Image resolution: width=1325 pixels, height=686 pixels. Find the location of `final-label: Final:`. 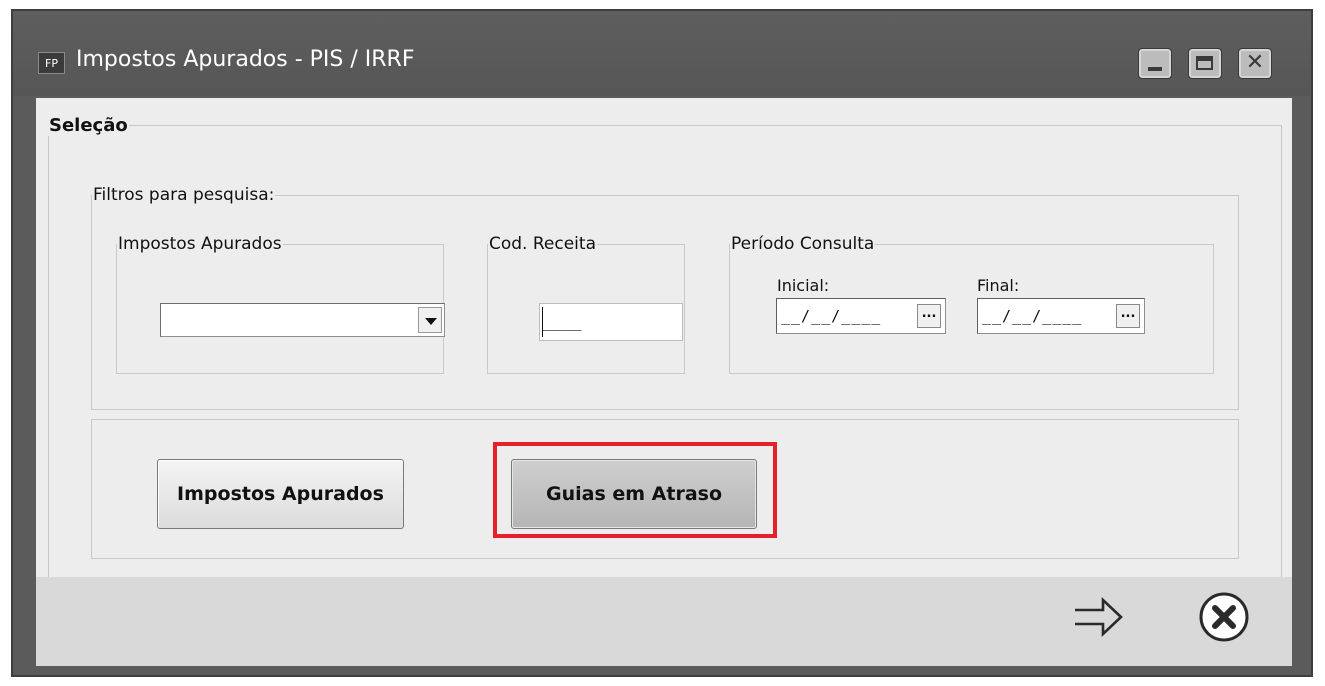

final-label: Final: is located at coordinates (998, 285).